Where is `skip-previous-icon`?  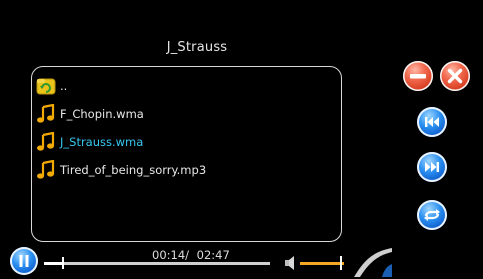
skip-previous-icon is located at coordinates (432, 122).